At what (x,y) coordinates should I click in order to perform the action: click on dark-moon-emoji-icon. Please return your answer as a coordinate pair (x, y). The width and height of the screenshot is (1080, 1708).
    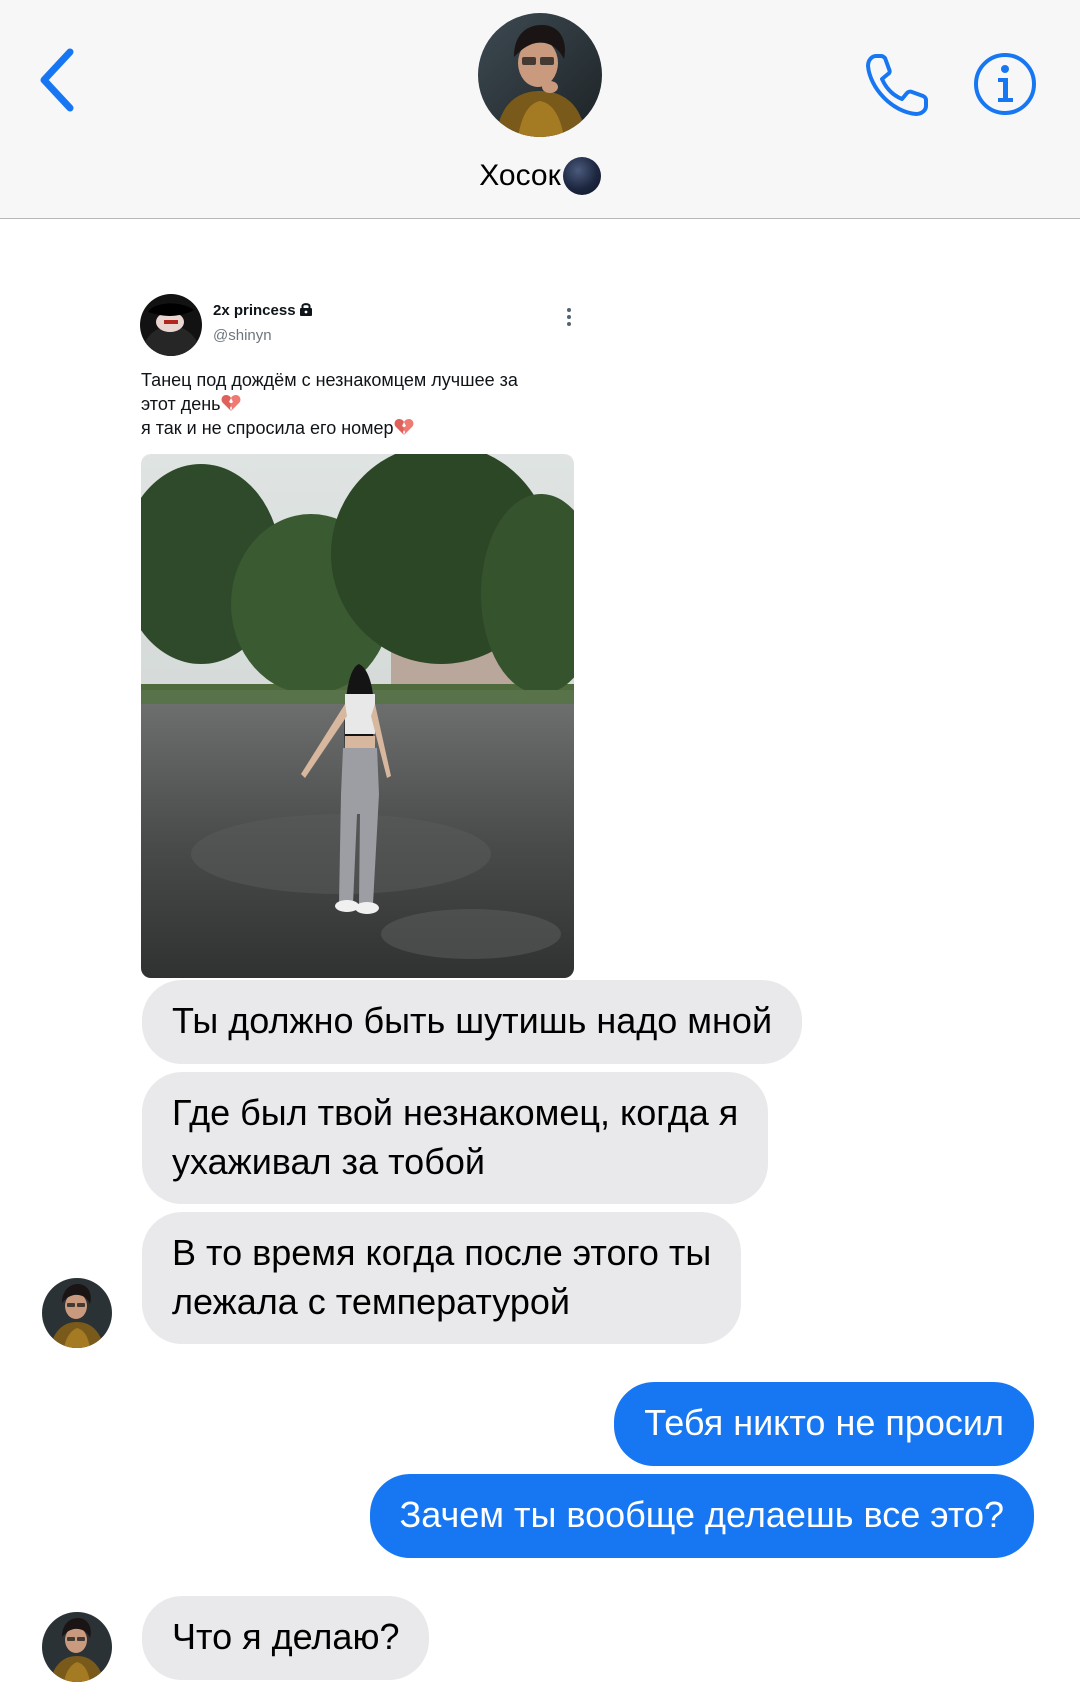
    Looking at the image, I should click on (581, 176).